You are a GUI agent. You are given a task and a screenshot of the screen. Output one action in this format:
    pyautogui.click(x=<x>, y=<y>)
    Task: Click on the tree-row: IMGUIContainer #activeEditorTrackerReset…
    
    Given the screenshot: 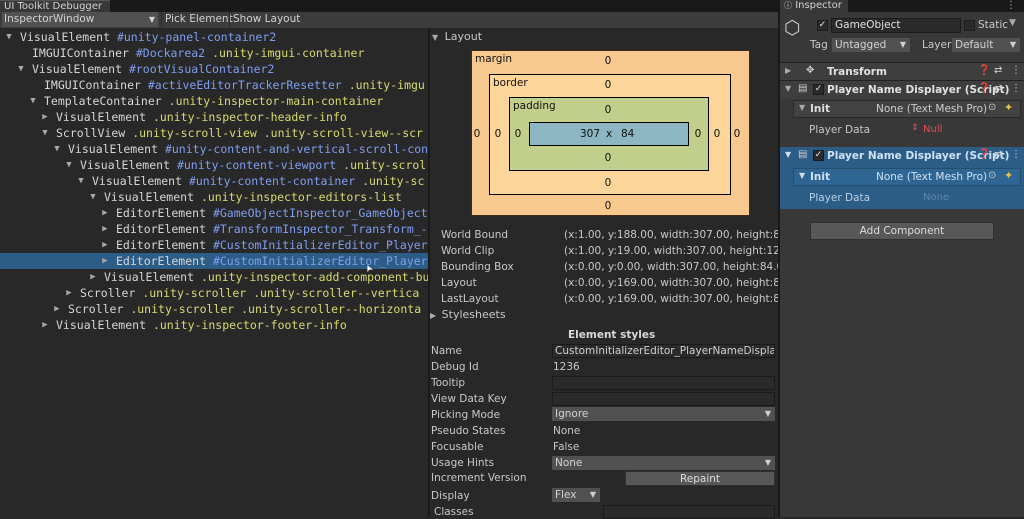 What is the action you would take?
    pyautogui.click(x=214, y=85)
    